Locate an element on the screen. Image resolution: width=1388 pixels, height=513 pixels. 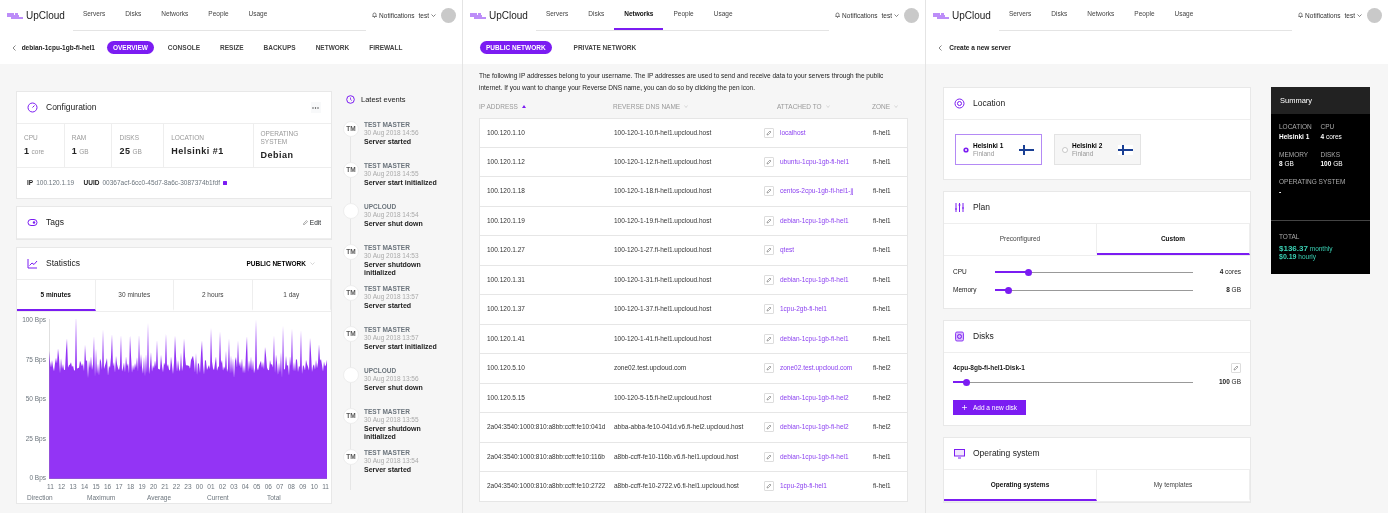
tag-icon is located at coordinates (32, 222).